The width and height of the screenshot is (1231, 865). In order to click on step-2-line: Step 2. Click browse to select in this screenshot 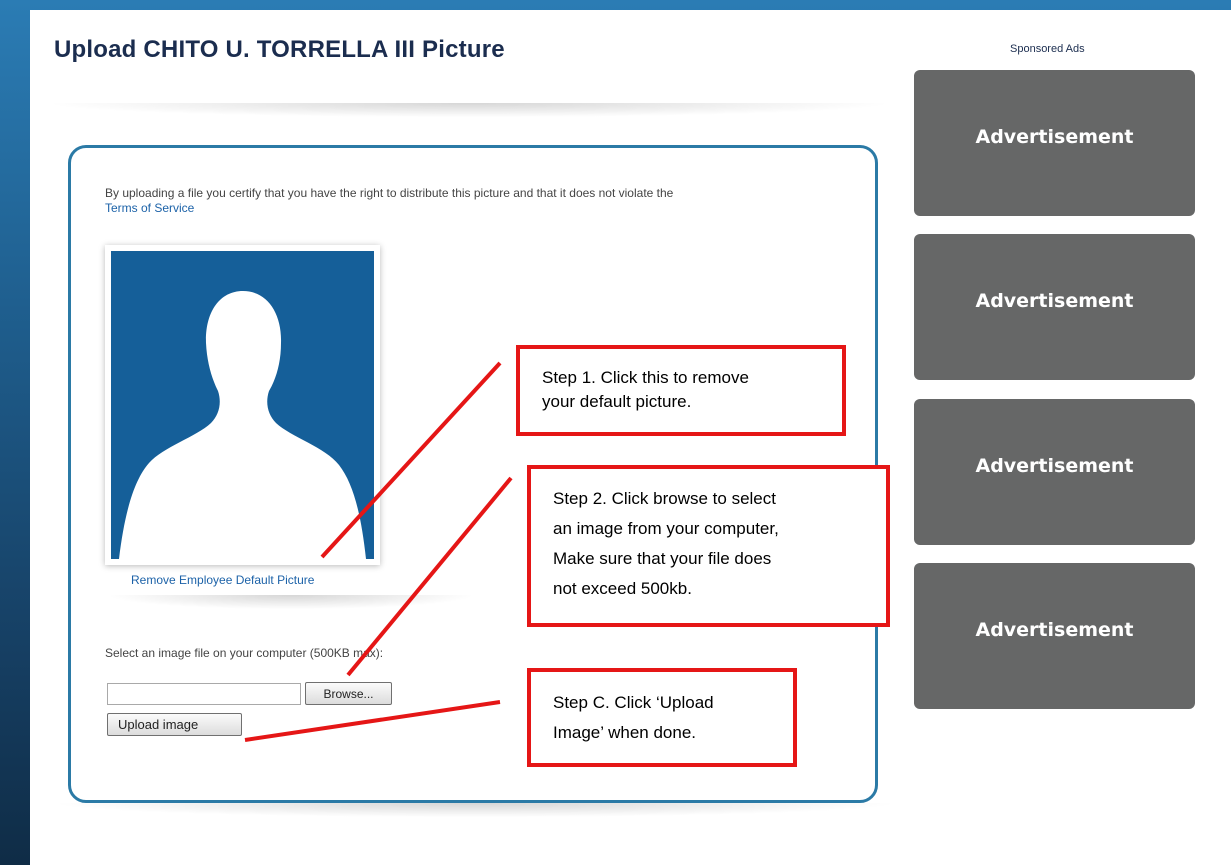, I will do `click(664, 498)`.